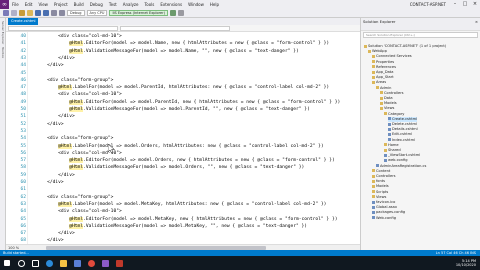 The width and height of the screenshot is (480, 270). What do you see at coordinates (63, 263) in the screenshot?
I see `file-explorer-icon` at bounding box center [63, 263].